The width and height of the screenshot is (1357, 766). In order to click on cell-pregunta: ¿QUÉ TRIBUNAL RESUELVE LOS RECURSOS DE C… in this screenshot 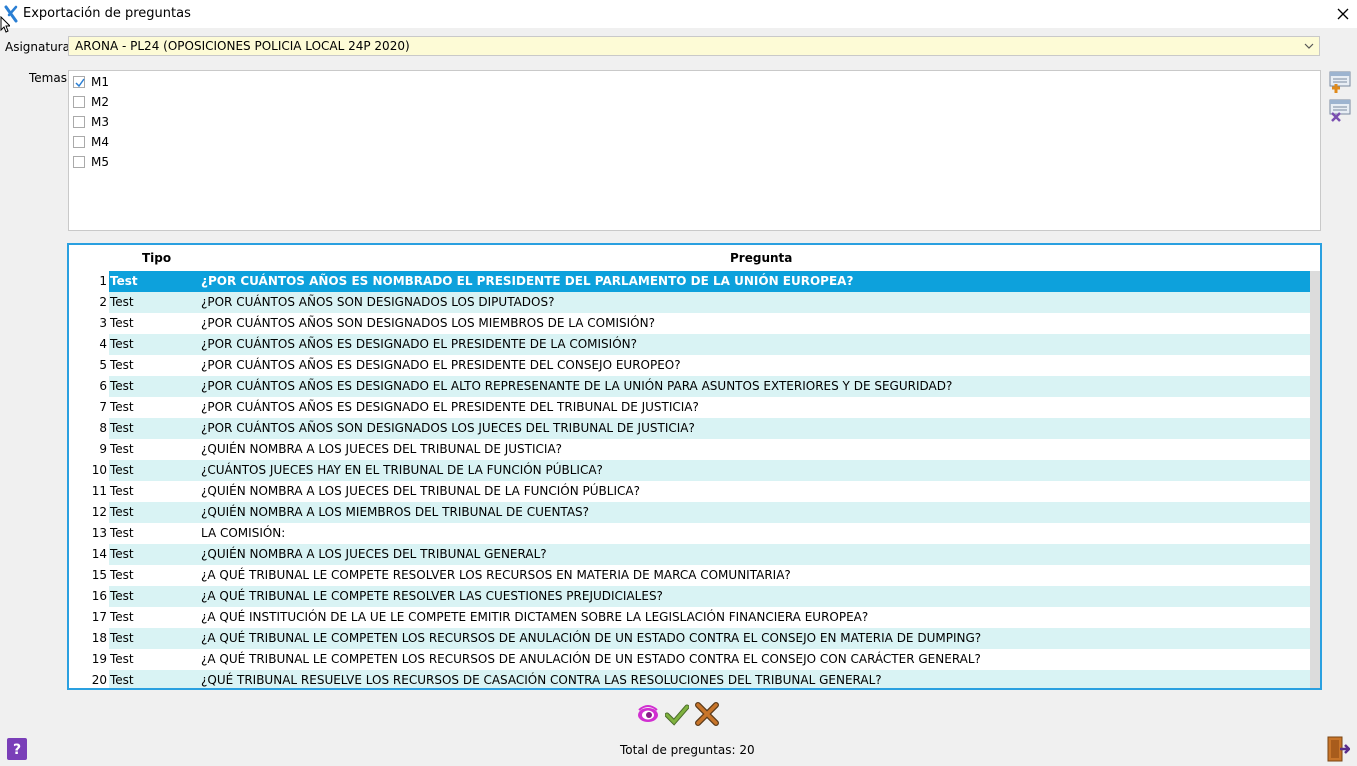, I will do `click(541, 680)`.